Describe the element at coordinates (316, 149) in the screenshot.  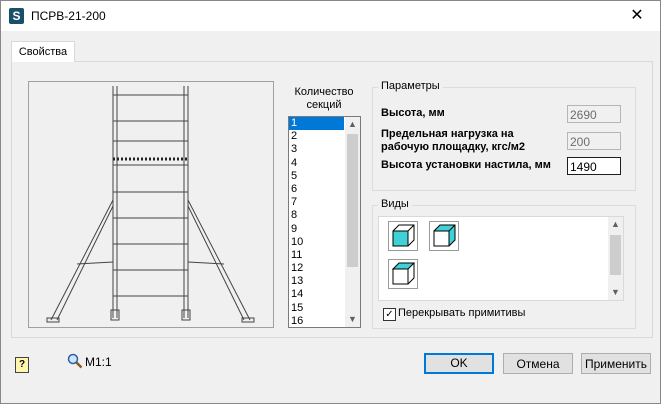
I see `list-item: 3` at that location.